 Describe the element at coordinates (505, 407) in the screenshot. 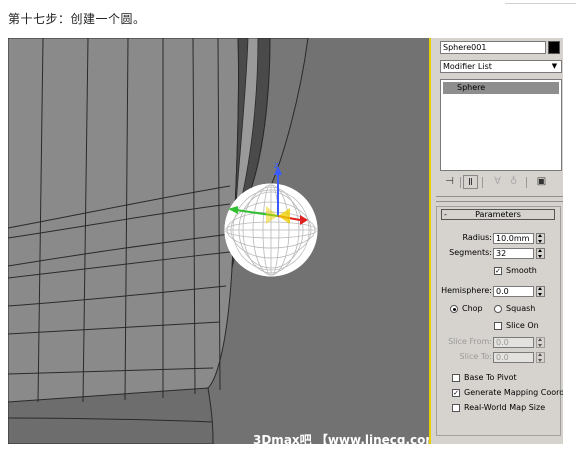

I see `real-world-label: Real-World Map Size` at that location.